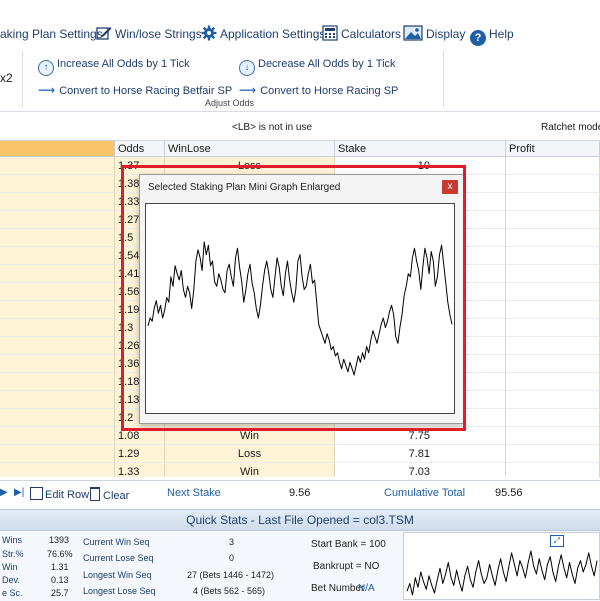 This screenshot has height=601, width=600. What do you see at coordinates (317, 65) in the screenshot?
I see `decrease-odds-button: ↓ Decrease All Odds by 1 Tick` at bounding box center [317, 65].